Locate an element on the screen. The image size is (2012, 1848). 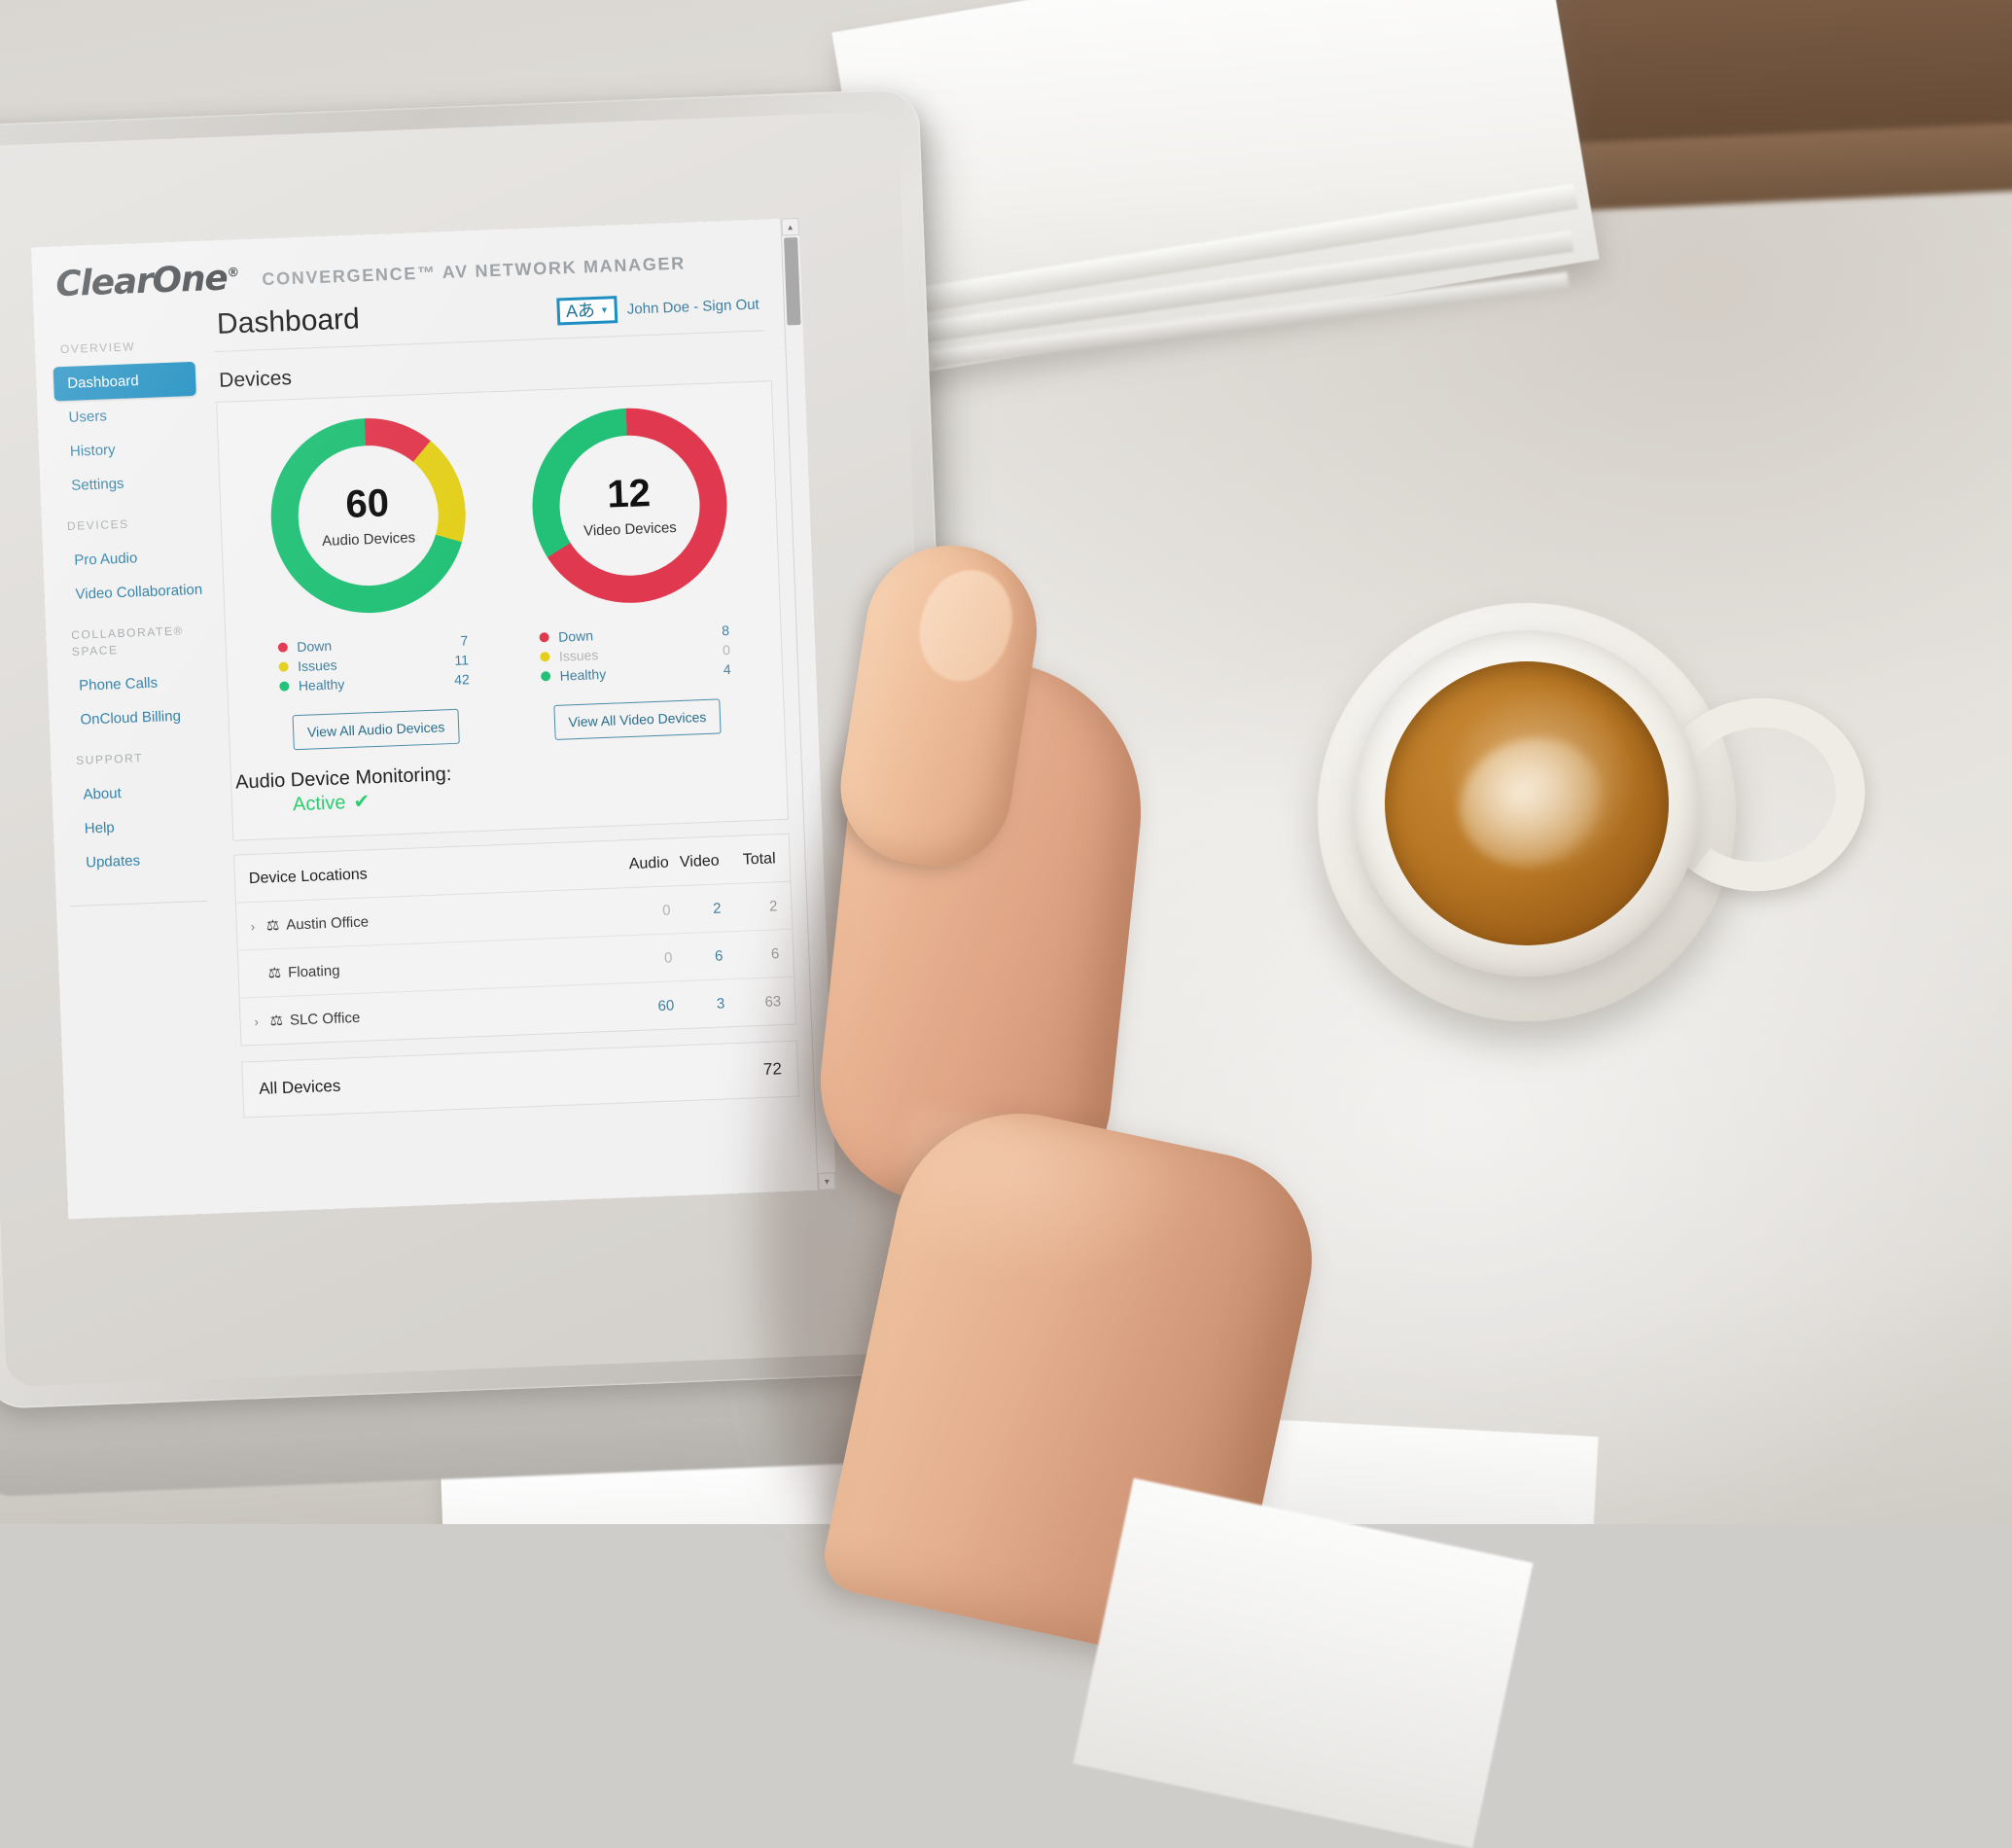
sidebar-group-devices: DEVICES Pro Audio Video Collaboration is located at coordinates (130, 555).